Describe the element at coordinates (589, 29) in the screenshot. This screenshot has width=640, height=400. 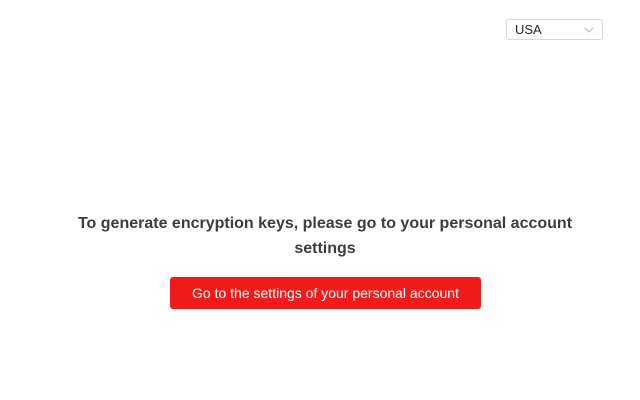
I see `chevron-down-icon` at that location.